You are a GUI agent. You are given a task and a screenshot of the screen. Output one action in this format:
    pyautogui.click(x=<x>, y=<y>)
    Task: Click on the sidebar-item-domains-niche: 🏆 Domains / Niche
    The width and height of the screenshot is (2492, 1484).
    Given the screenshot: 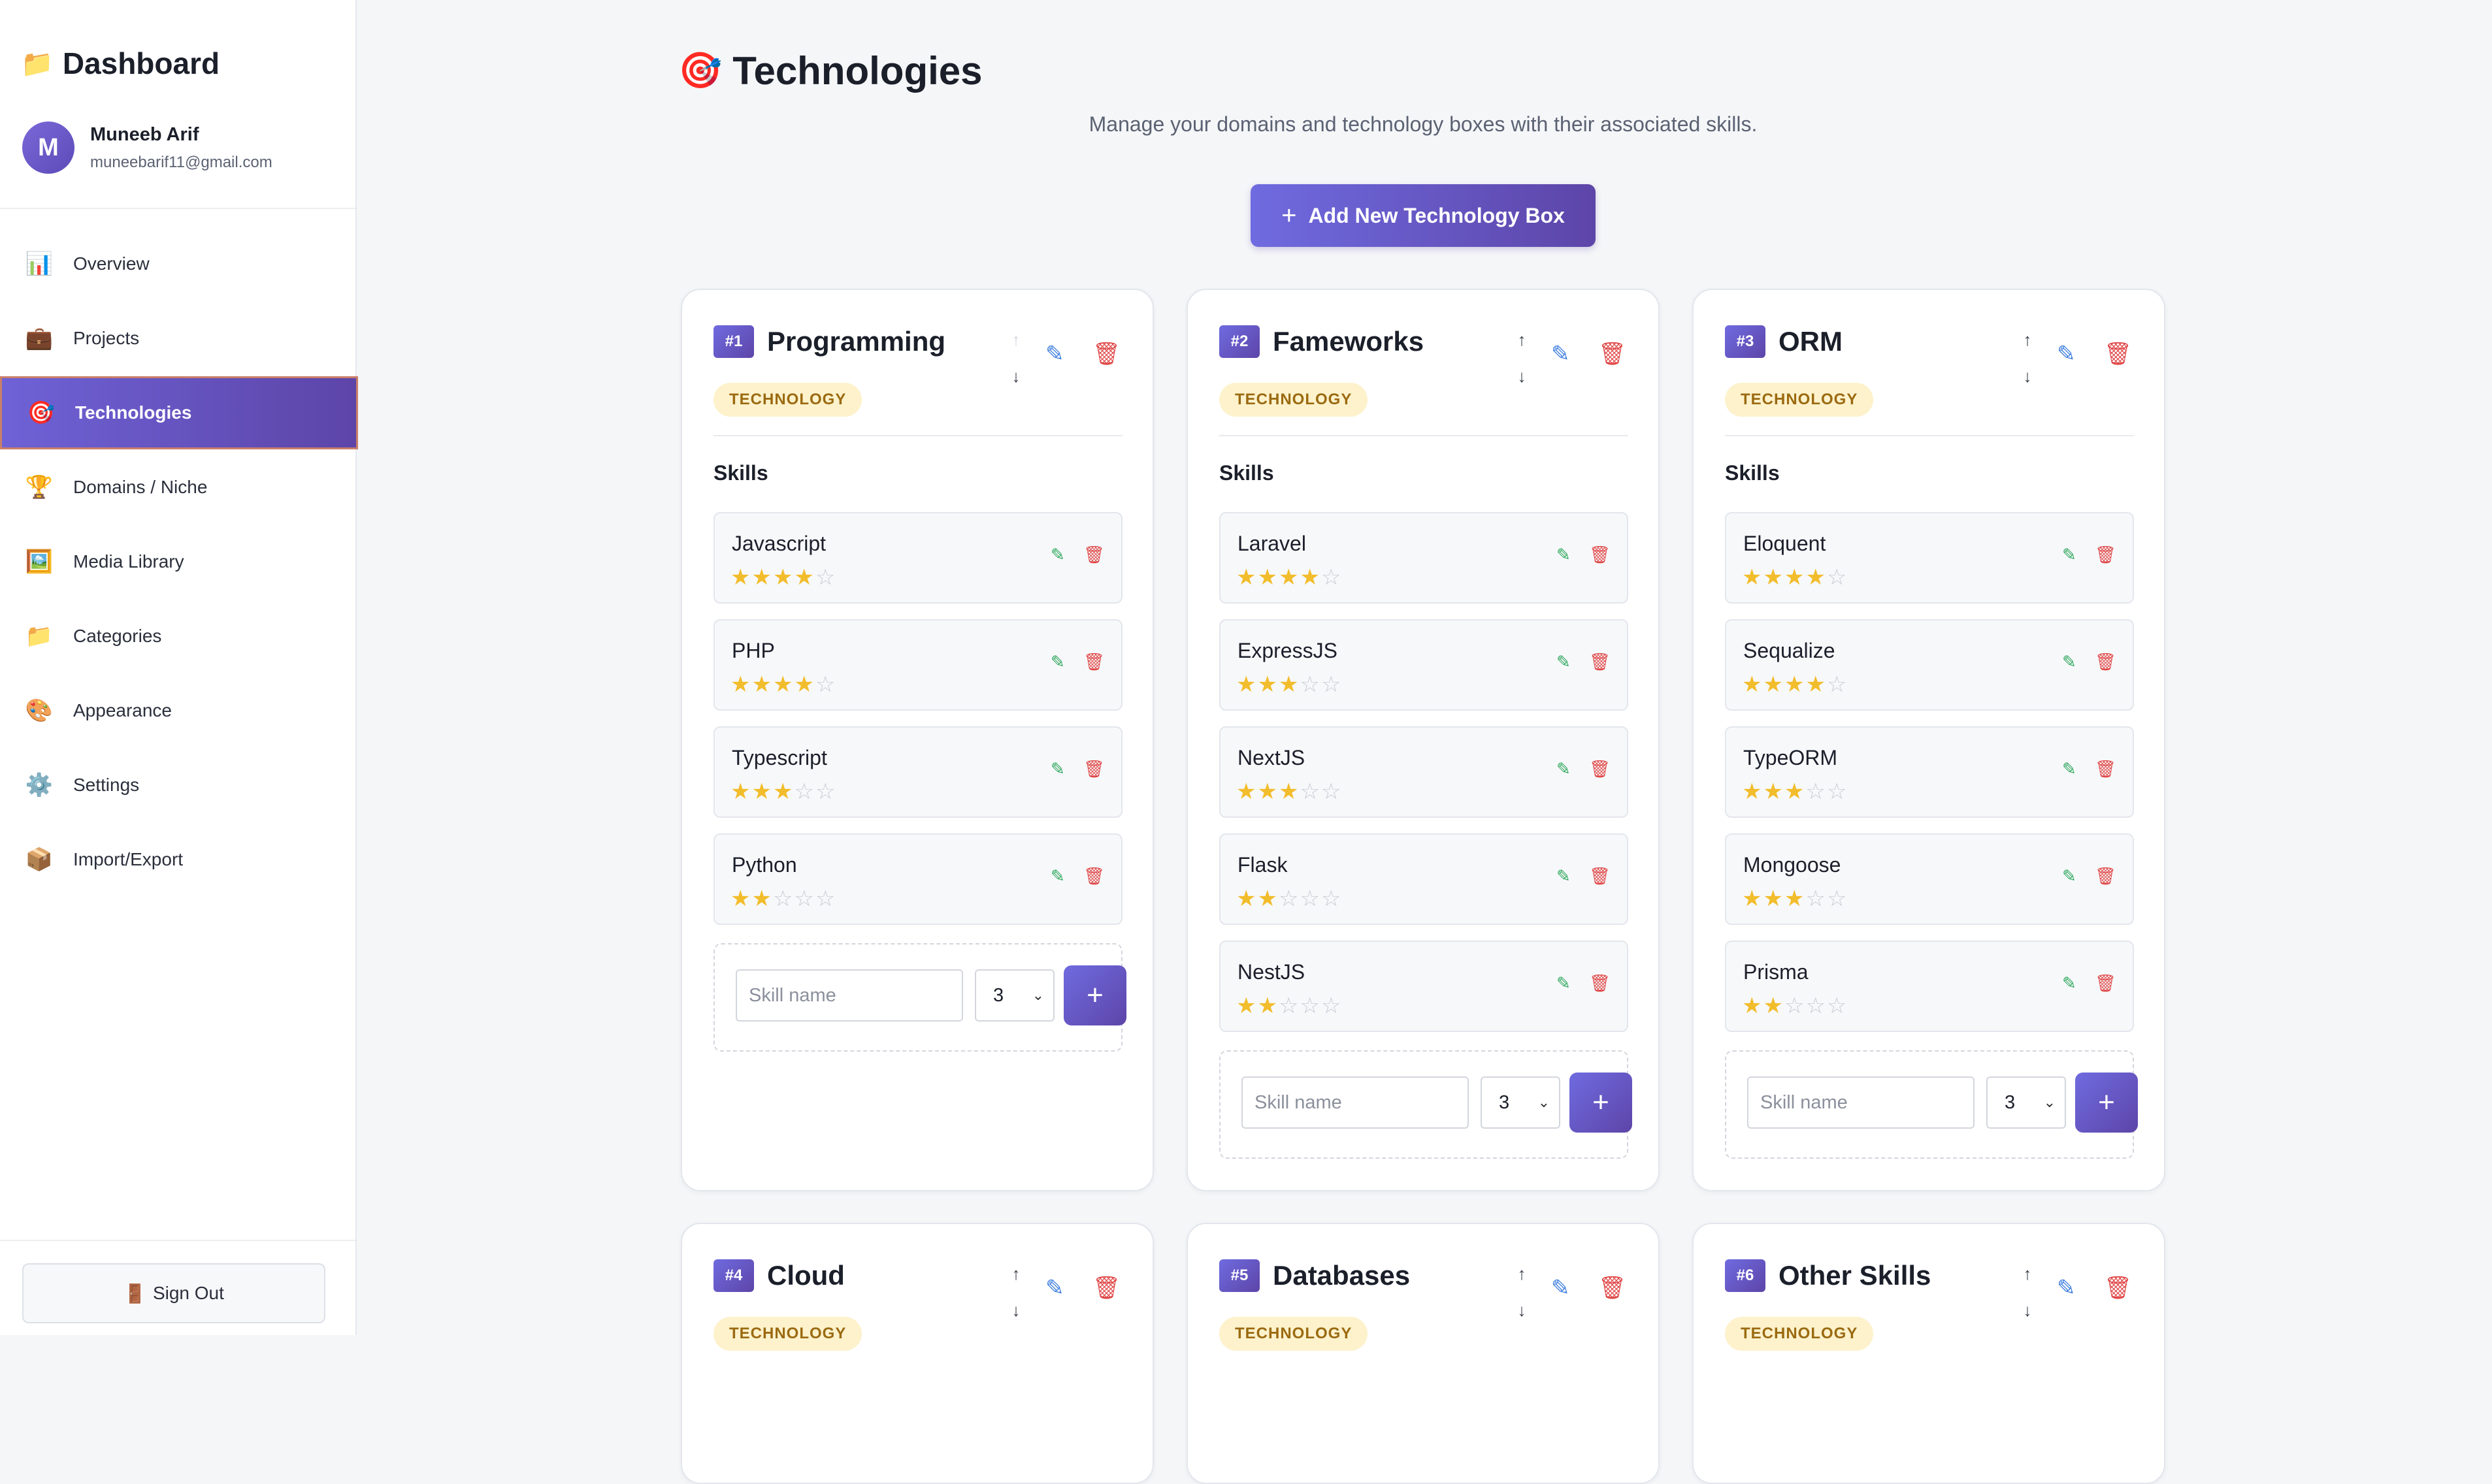 What is the action you would take?
    pyautogui.click(x=178, y=487)
    